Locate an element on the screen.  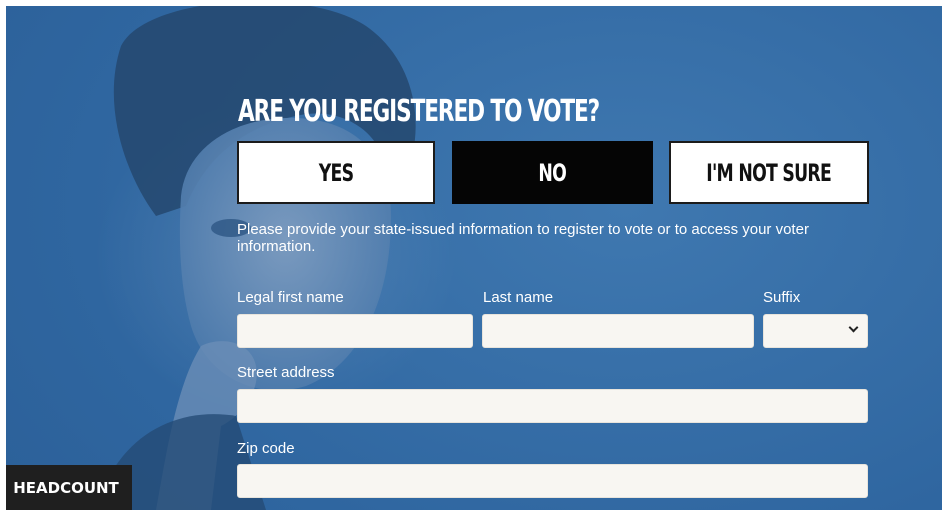
not-sure-button: I'M NOT SURE is located at coordinates (769, 172).